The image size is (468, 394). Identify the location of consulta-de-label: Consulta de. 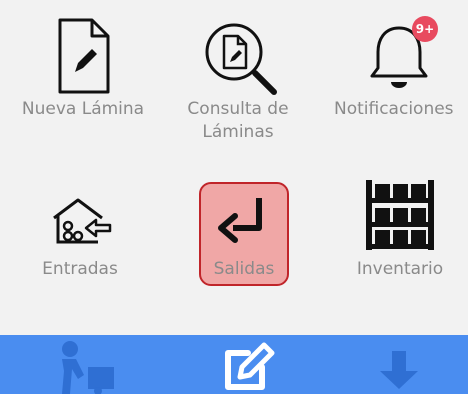
(238, 109).